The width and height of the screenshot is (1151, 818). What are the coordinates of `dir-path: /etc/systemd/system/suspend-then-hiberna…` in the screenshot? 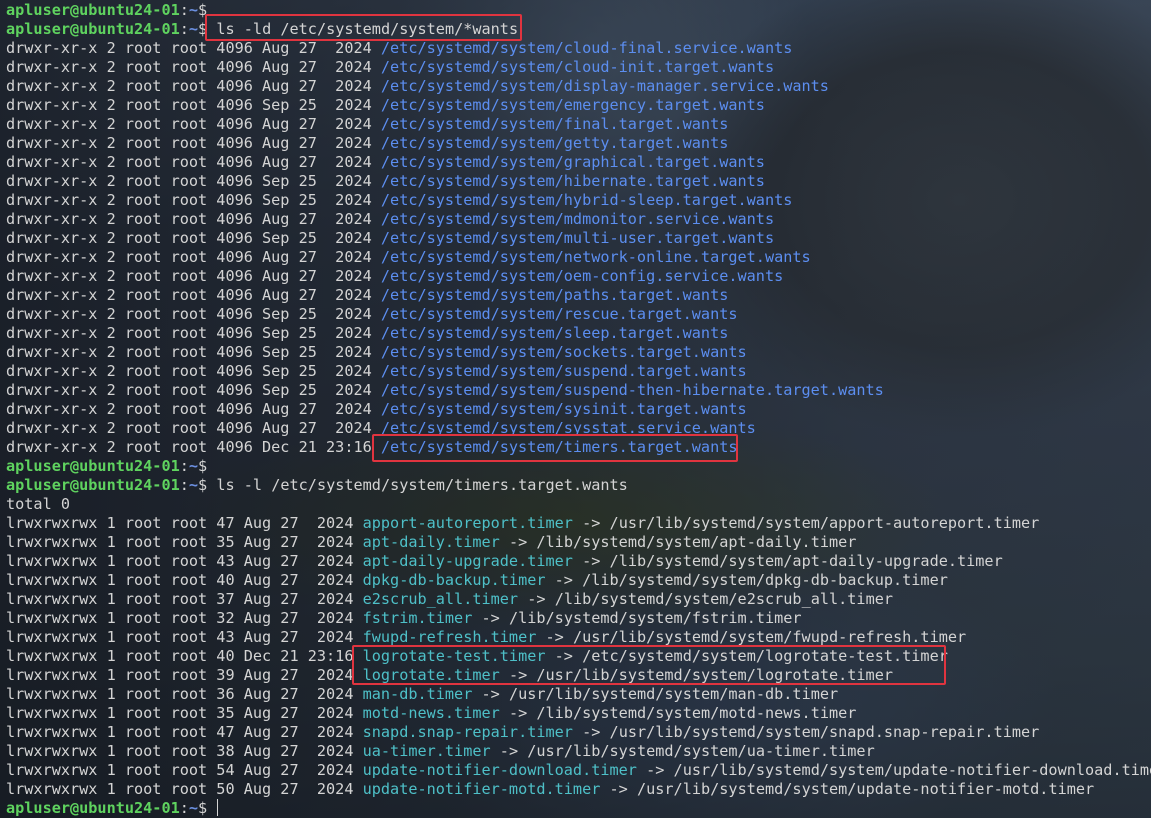 It's located at (632, 390).